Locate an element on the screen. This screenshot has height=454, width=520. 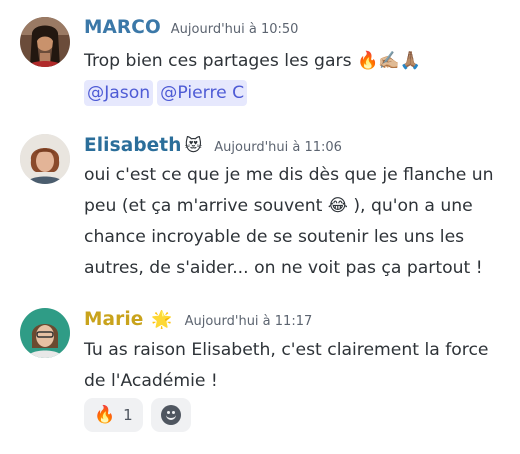
add-reaction-button is located at coordinates (170, 415).